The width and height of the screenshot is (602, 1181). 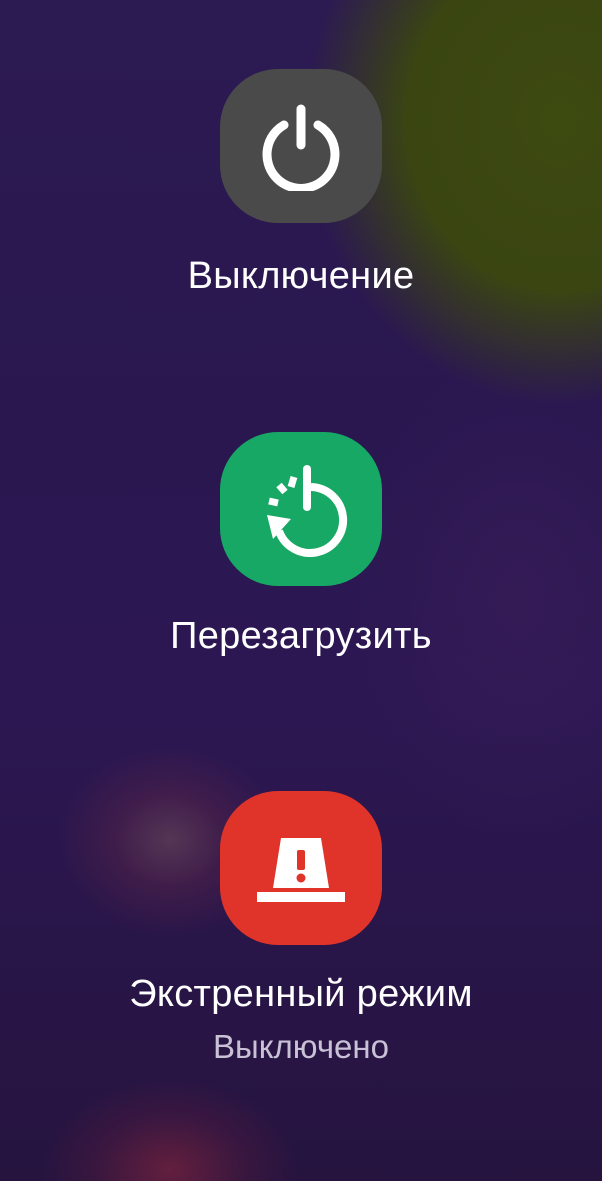 What do you see at coordinates (301, 276) in the screenshot?
I see `power-off-label: Выключение` at bounding box center [301, 276].